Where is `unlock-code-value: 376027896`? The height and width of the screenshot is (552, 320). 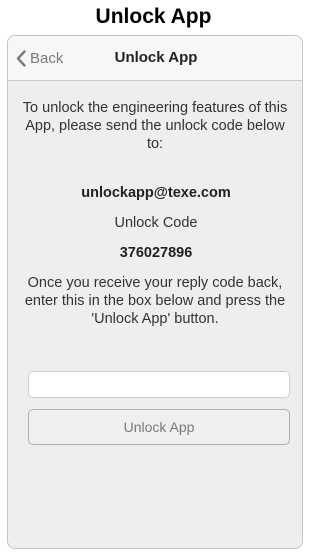
unlock-code-value: 376027896 is located at coordinates (156, 253).